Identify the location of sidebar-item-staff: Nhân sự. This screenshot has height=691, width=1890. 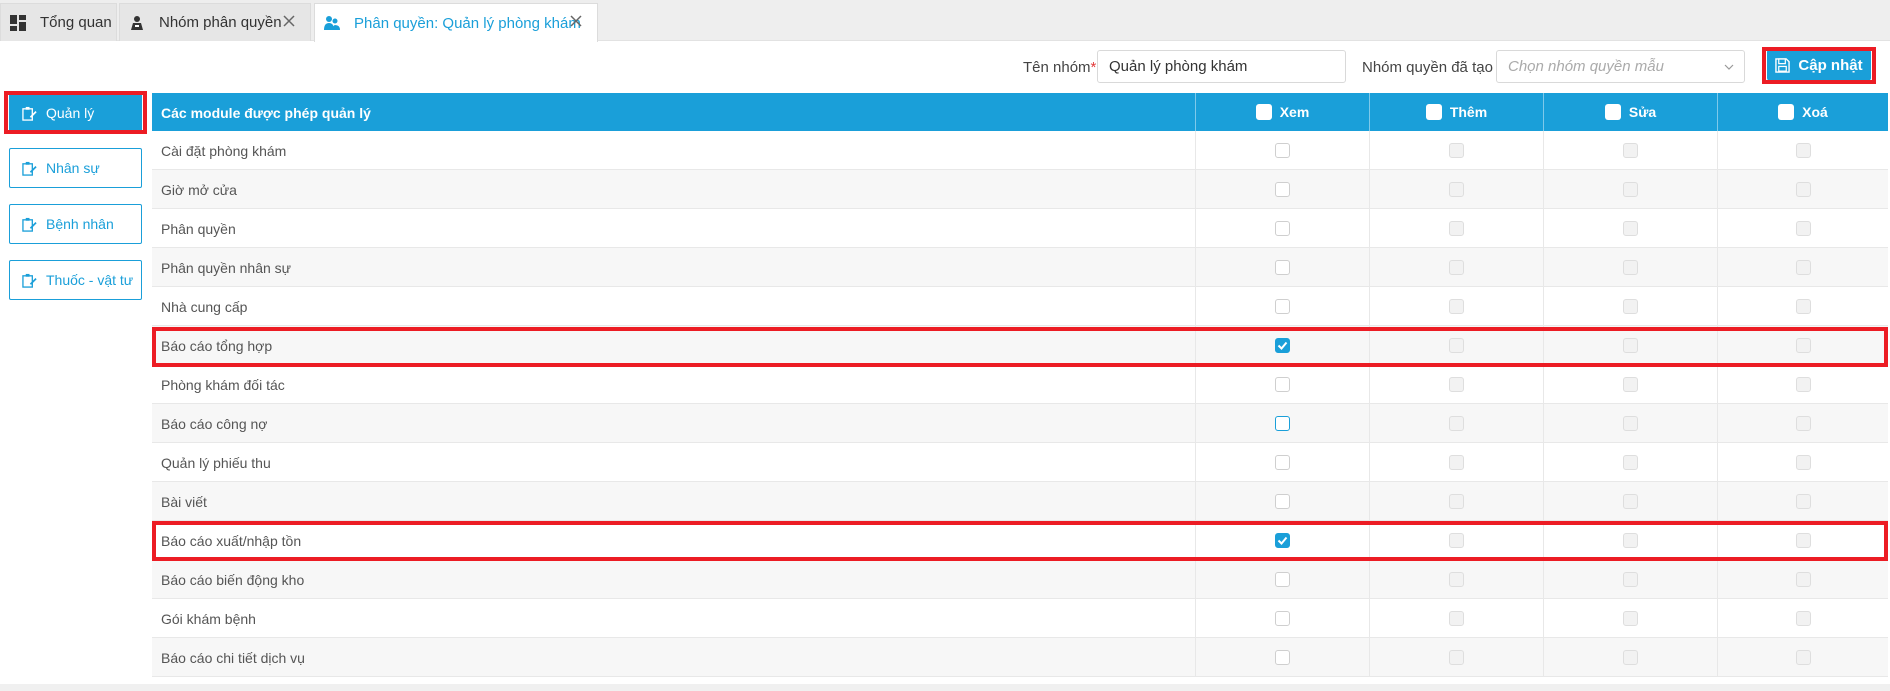
(75, 168).